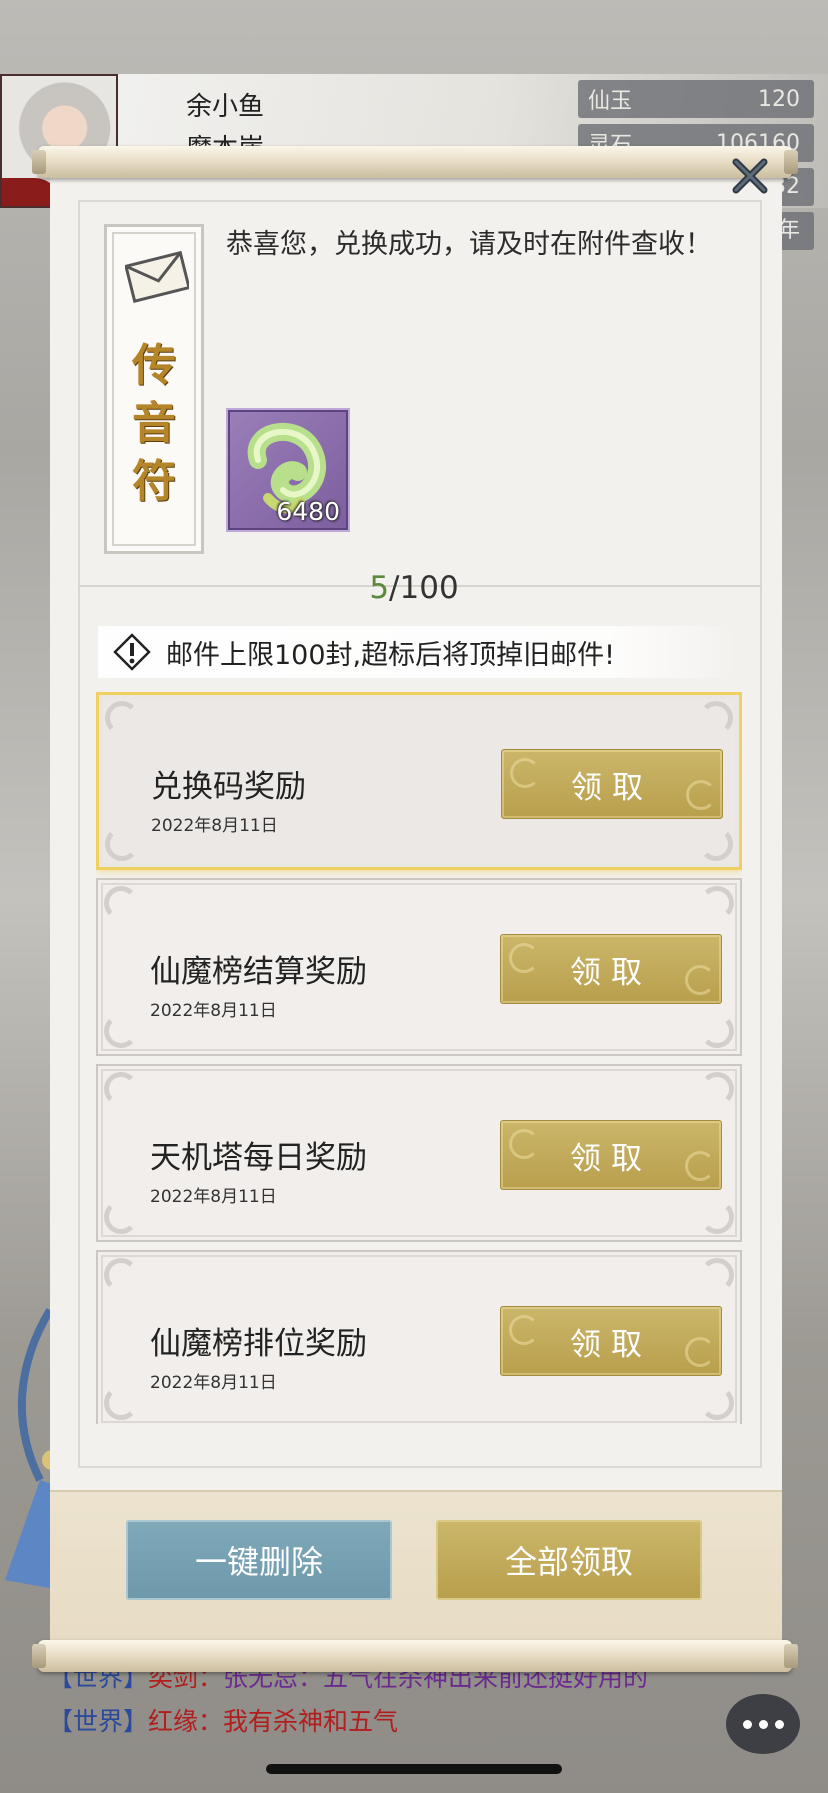 The height and width of the screenshot is (1793, 828). What do you see at coordinates (228, 787) in the screenshot?
I see `mail-item-title: 兑换码奖励` at bounding box center [228, 787].